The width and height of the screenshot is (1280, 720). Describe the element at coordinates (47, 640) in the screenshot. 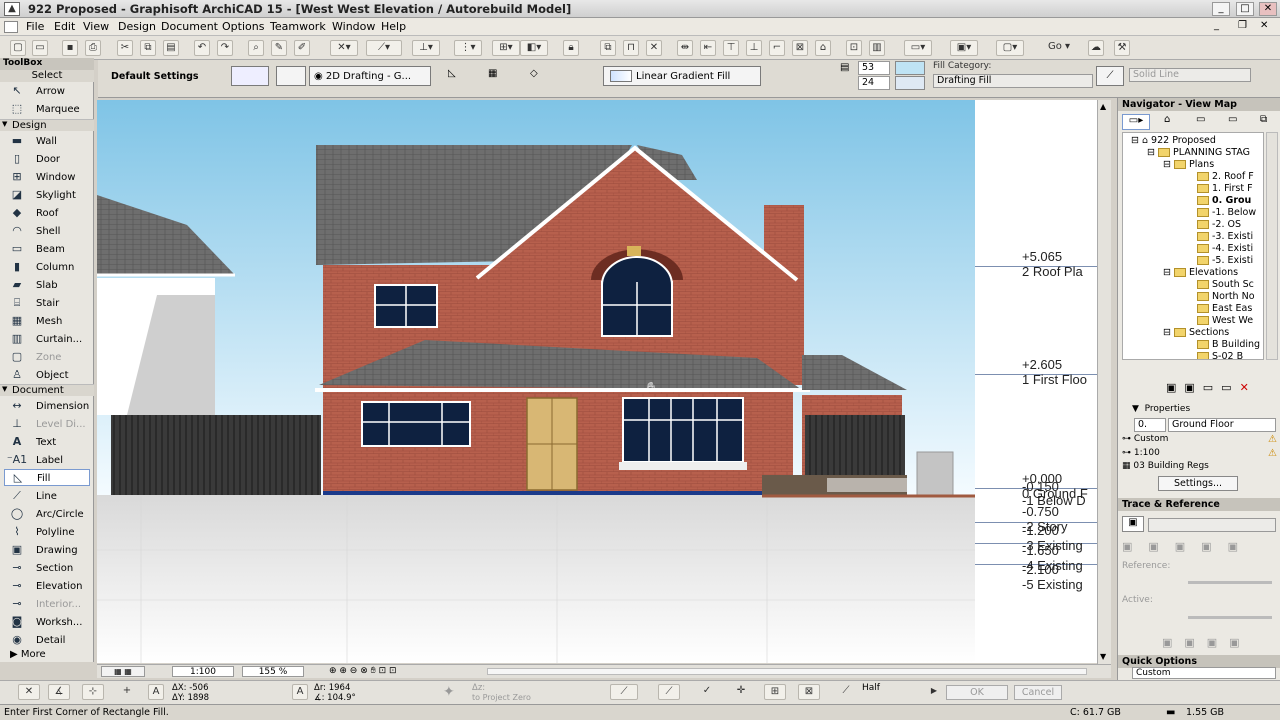

I see `tool-detail: ◉ Detail` at that location.